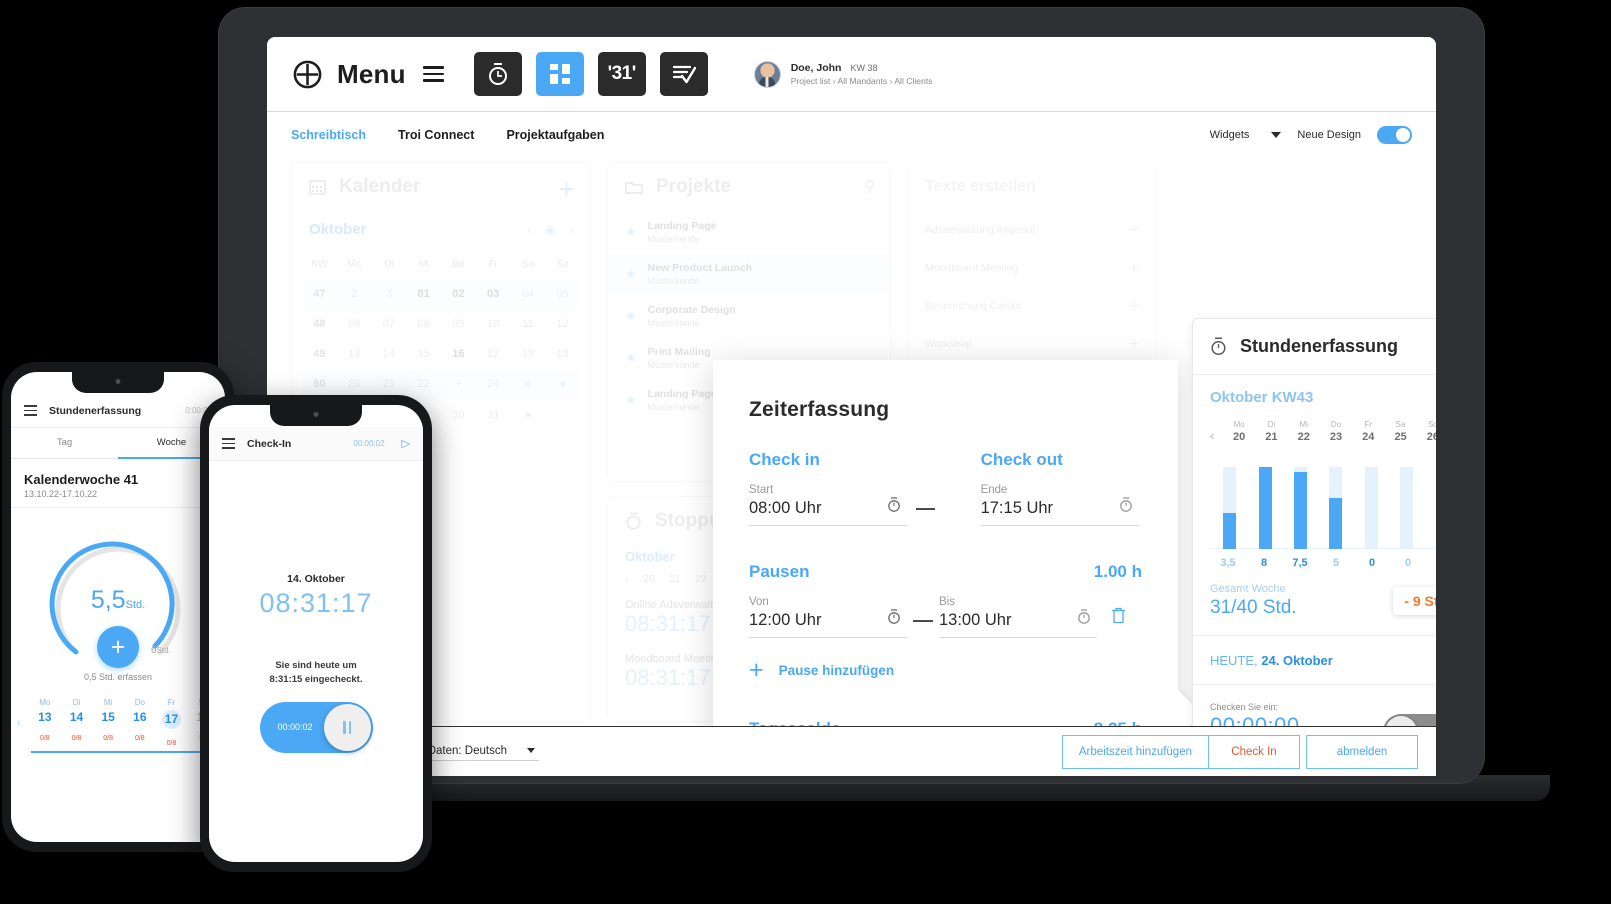 This screenshot has height=904, width=1611. Describe the element at coordinates (819, 409) in the screenshot. I see `modal-title: Zeiterfassung` at that location.